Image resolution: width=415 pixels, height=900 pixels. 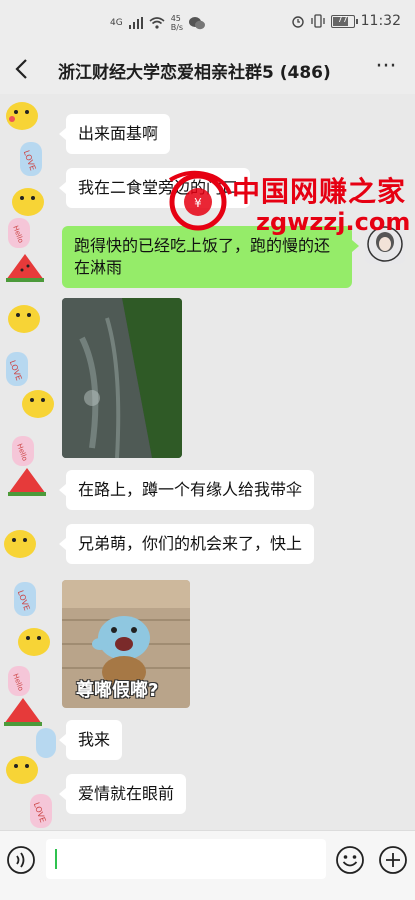 I want to click on message-text: 爱情就在眼前, so click(x=126, y=793).